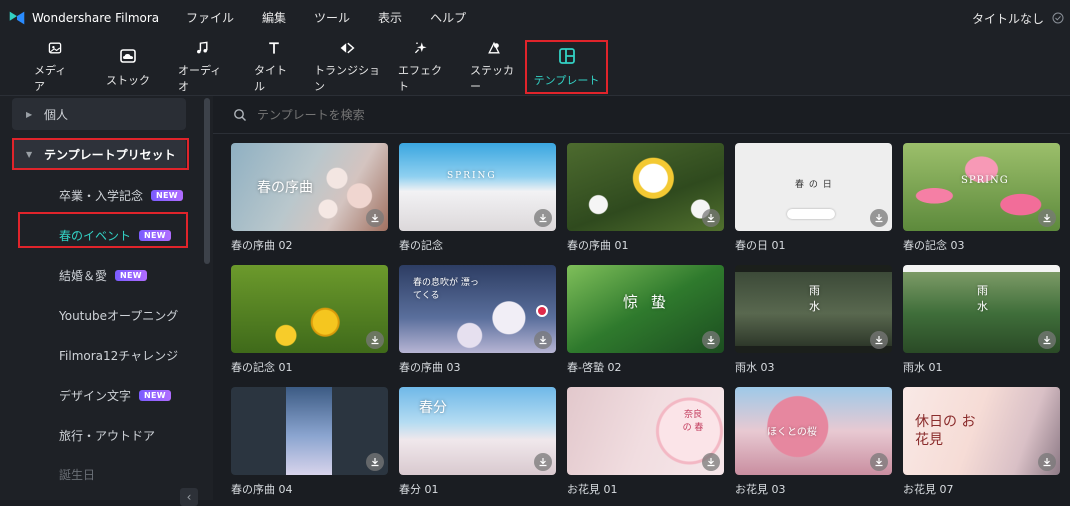 The width and height of the screenshot is (1070, 506). Describe the element at coordinates (421, 245) in the screenshot. I see `template-name: 春の記念` at that location.